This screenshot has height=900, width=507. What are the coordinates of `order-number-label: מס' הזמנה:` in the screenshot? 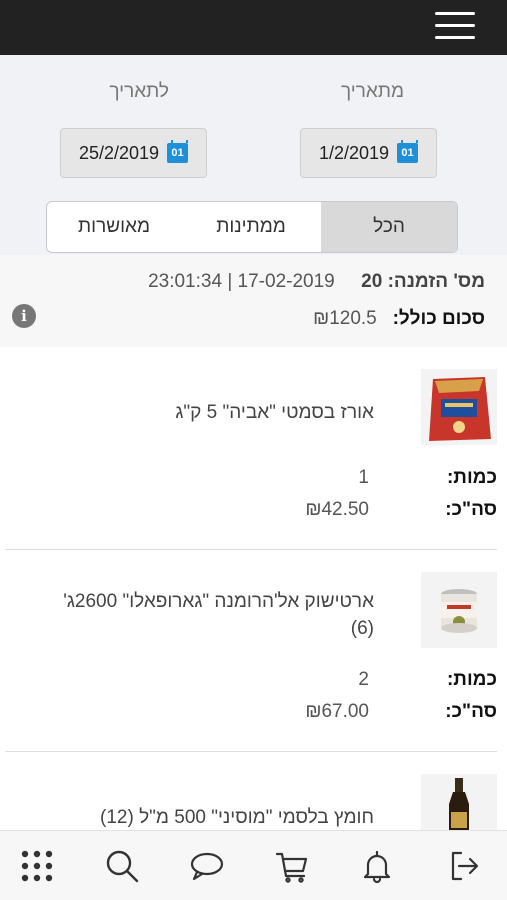 It's located at (436, 281).